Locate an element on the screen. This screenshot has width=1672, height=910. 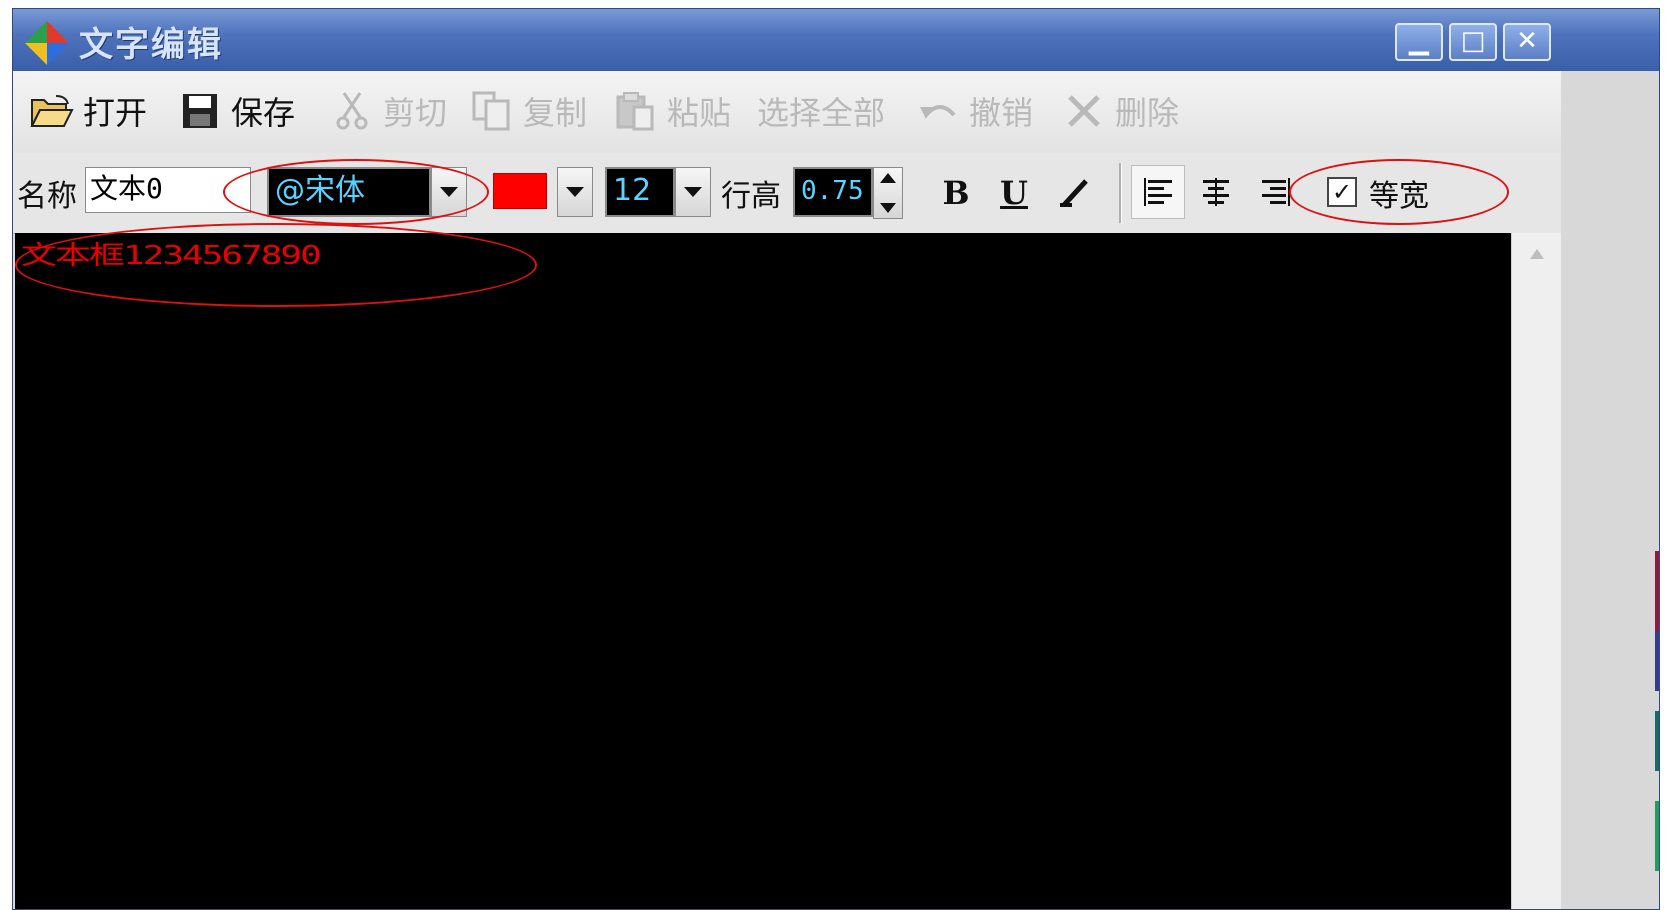
line-height-input: 0.75 is located at coordinates (833, 192).